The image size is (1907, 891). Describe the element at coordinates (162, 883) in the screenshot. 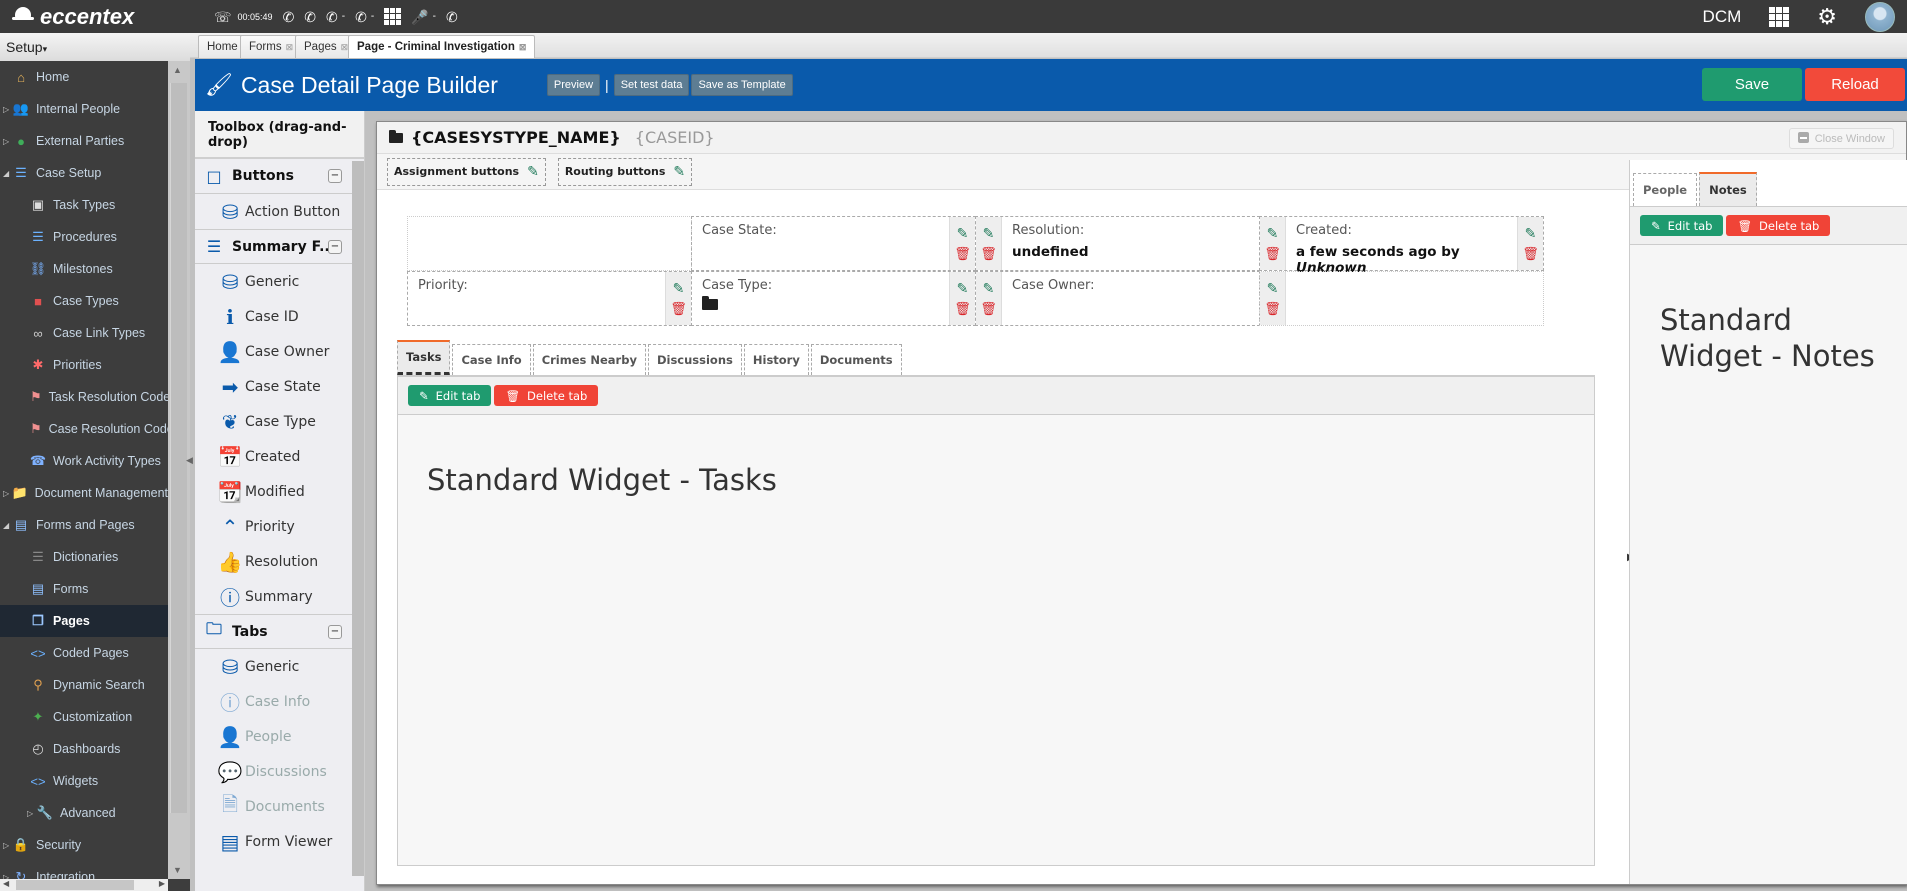

I see `scroll-right-icon: ▶` at that location.